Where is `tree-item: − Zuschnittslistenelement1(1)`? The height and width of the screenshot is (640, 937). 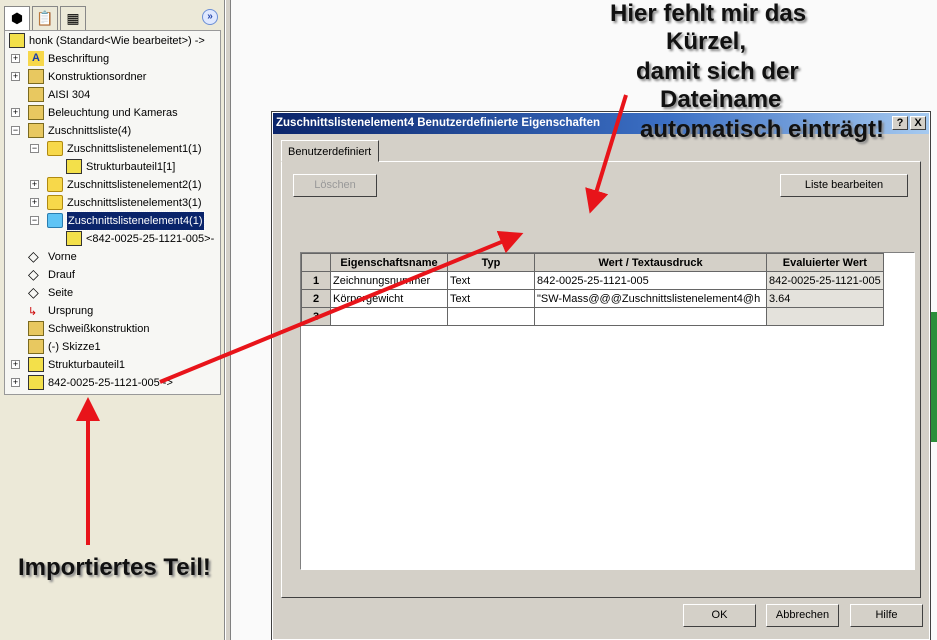
tree-item: − Zuschnittslistenelement1(1) is located at coordinates (112, 149).